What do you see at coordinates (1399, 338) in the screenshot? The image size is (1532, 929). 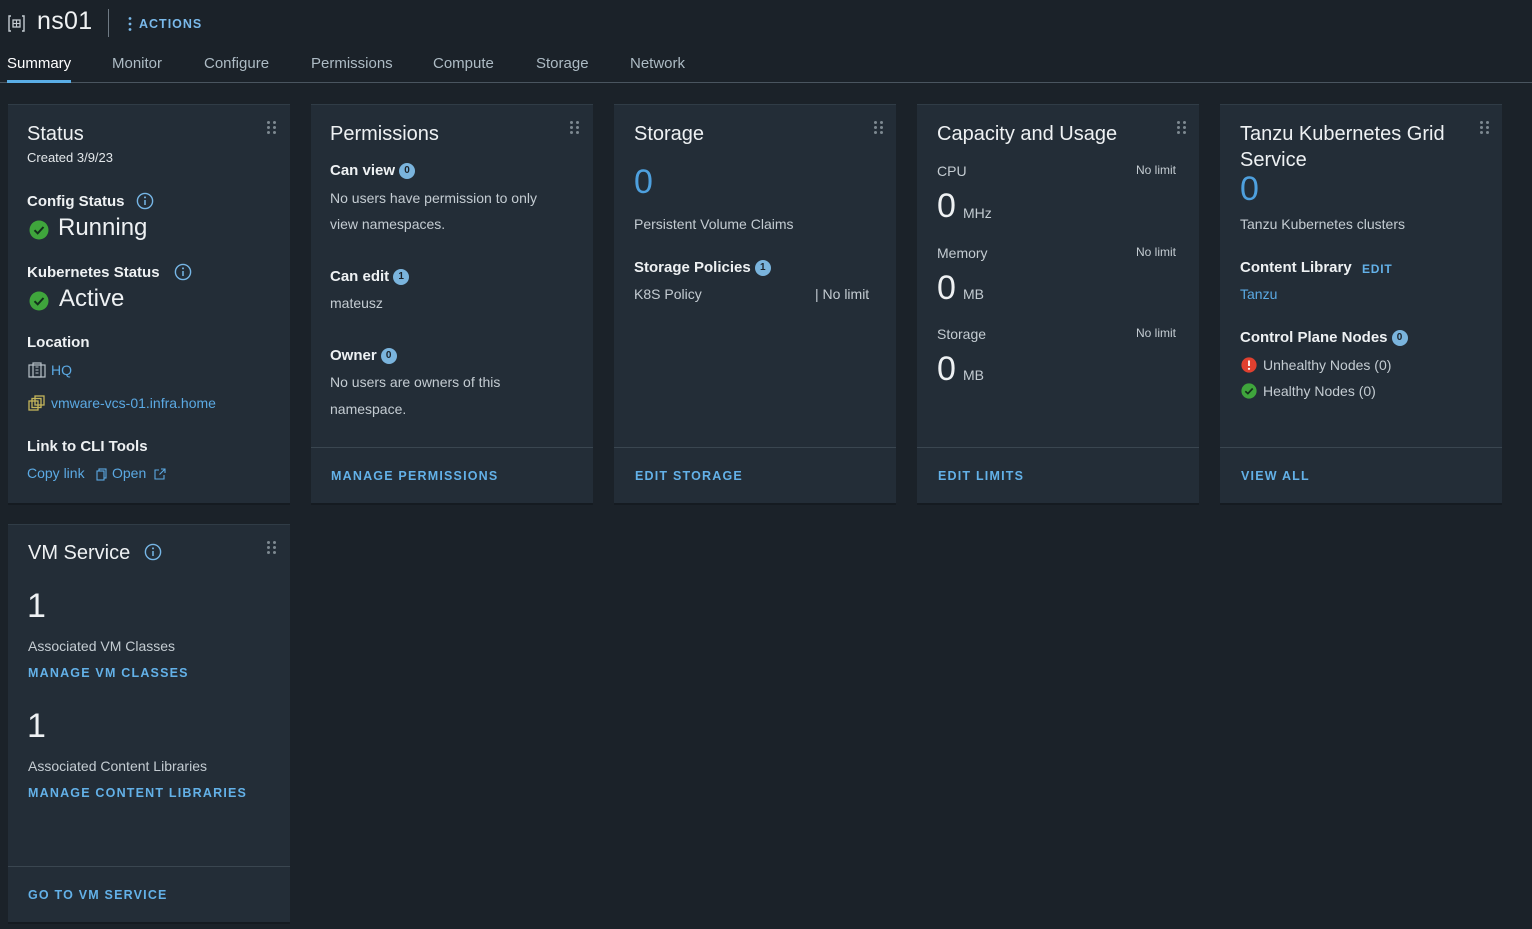 I see `control-plane-nodes-badge: 0` at bounding box center [1399, 338].